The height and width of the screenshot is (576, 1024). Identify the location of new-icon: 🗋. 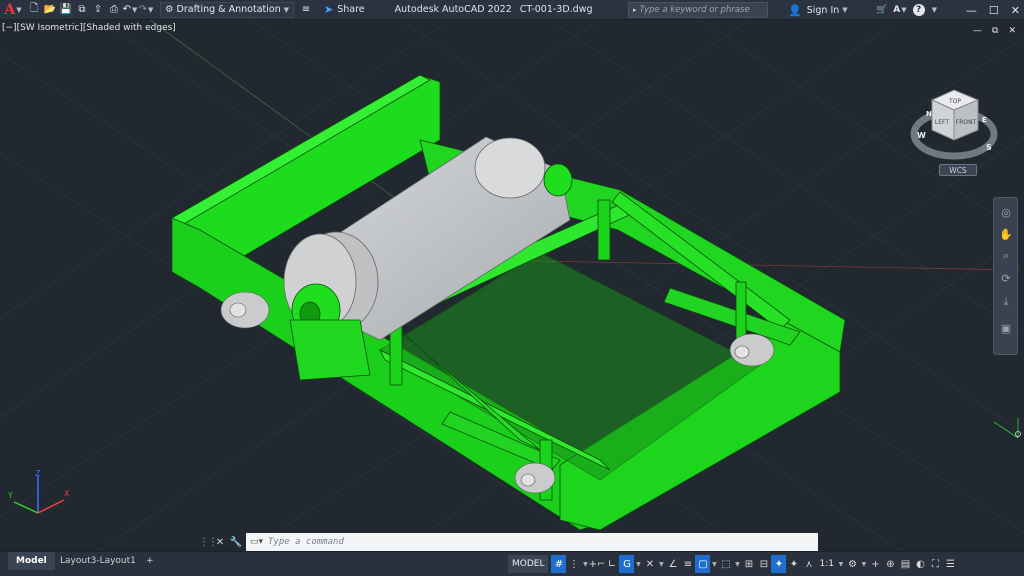
(34, 10).